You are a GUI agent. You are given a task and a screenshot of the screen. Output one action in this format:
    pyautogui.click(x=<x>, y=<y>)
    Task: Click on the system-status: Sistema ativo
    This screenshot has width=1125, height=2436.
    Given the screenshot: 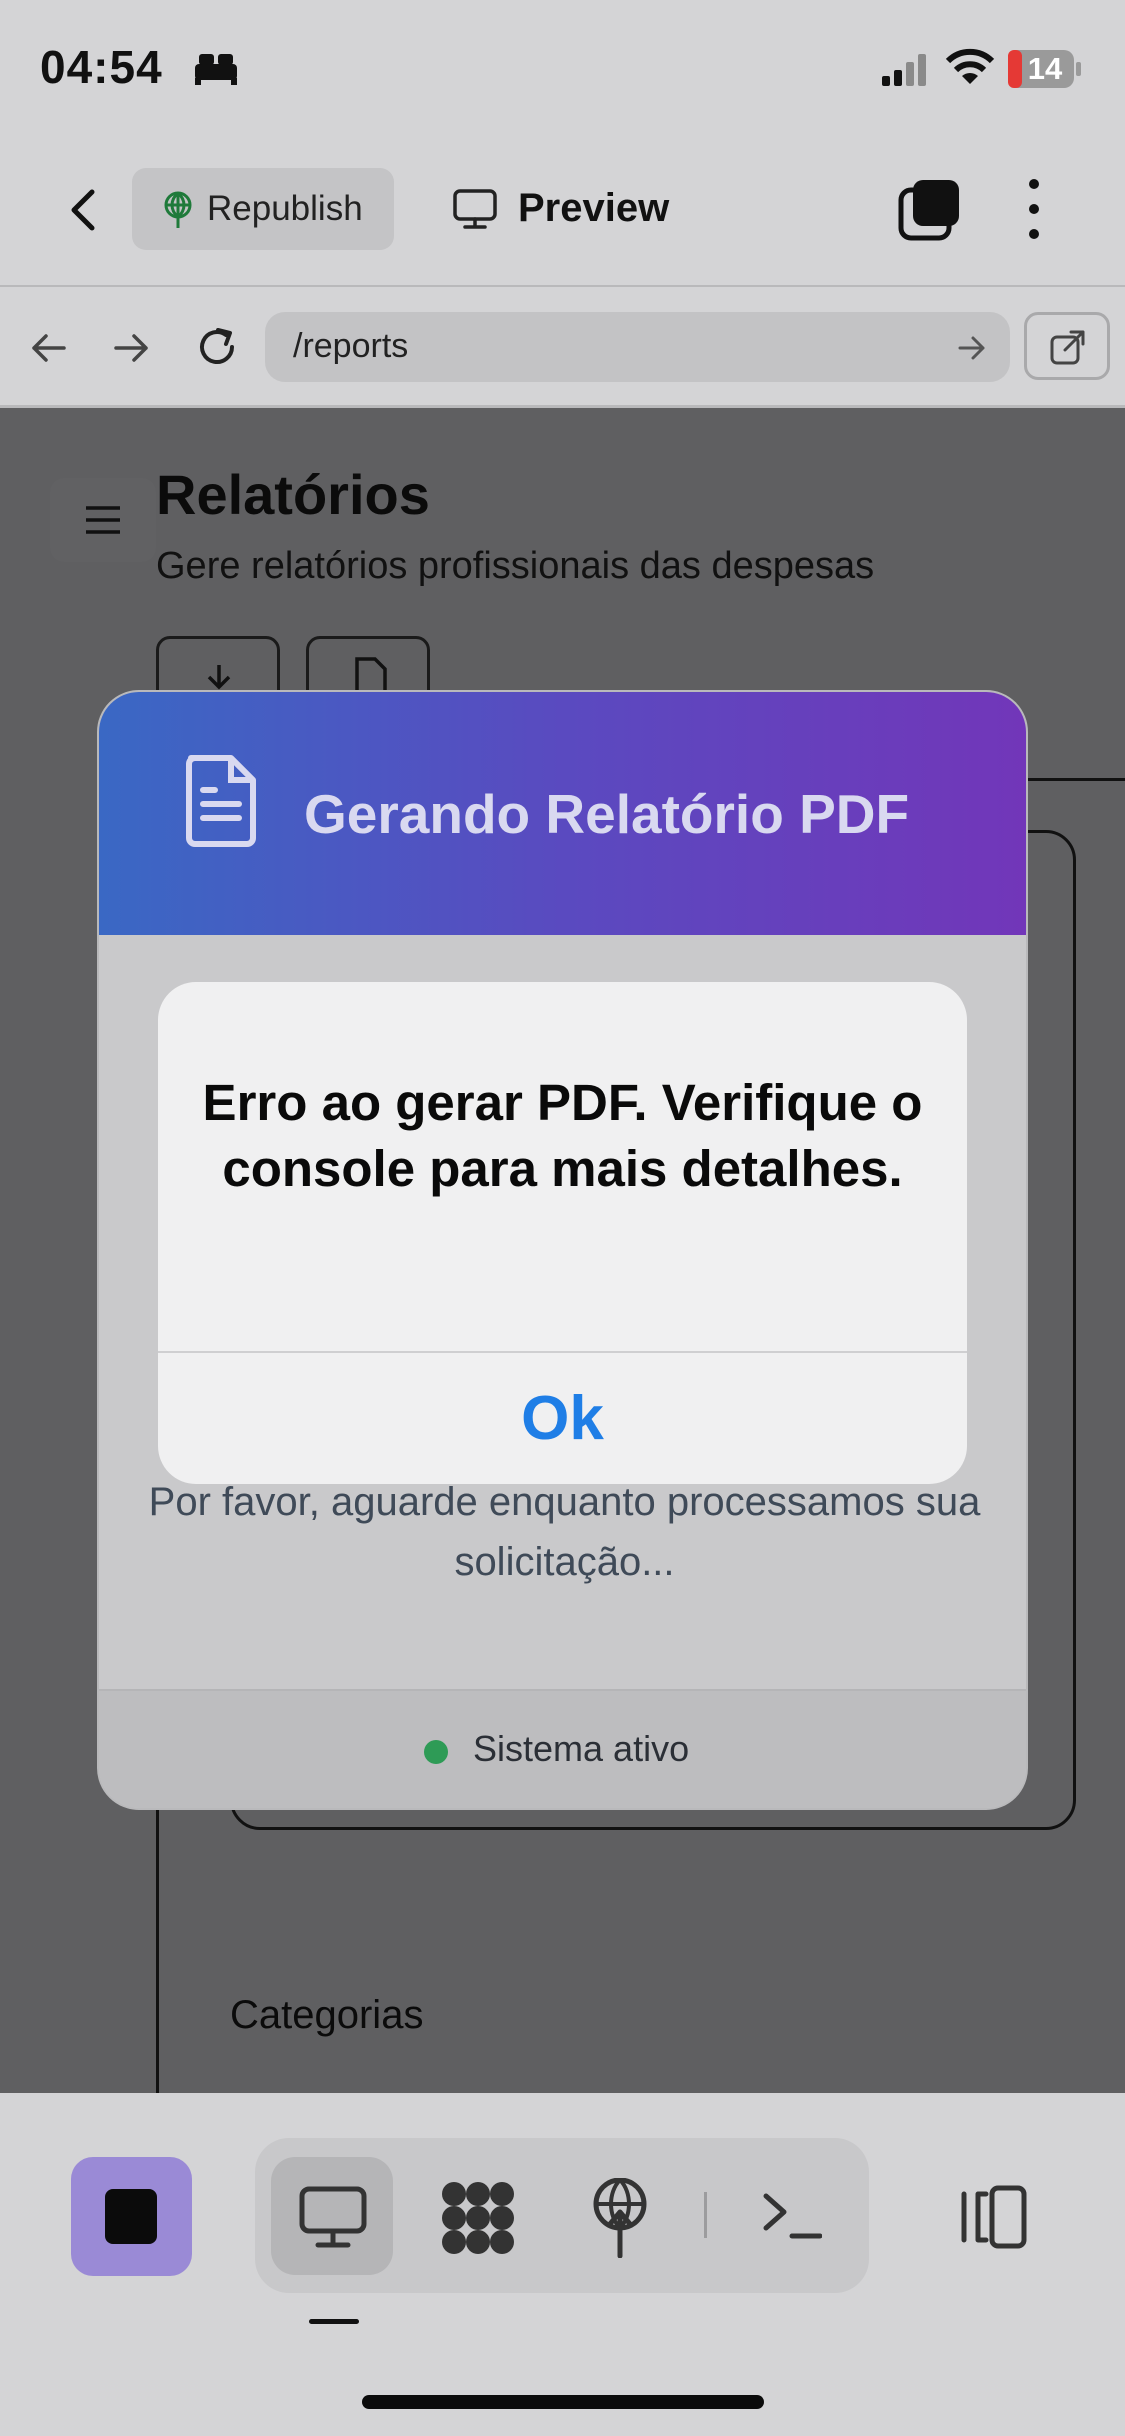 What is the action you would take?
    pyautogui.click(x=581, y=1748)
    